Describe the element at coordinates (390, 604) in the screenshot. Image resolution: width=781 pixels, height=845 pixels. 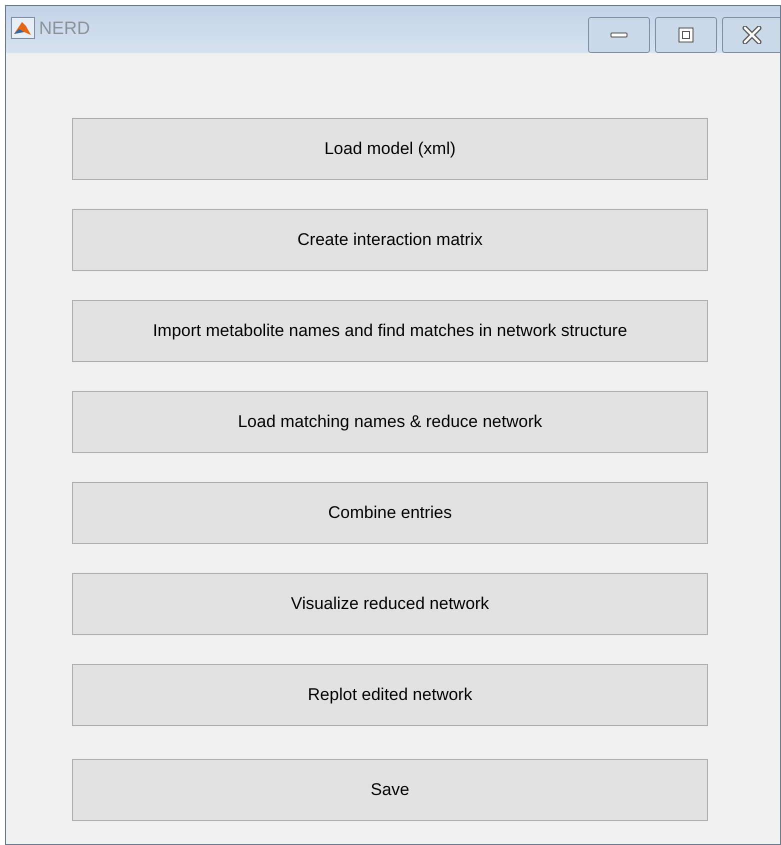
I see `action-button: Visualize reduced network` at that location.